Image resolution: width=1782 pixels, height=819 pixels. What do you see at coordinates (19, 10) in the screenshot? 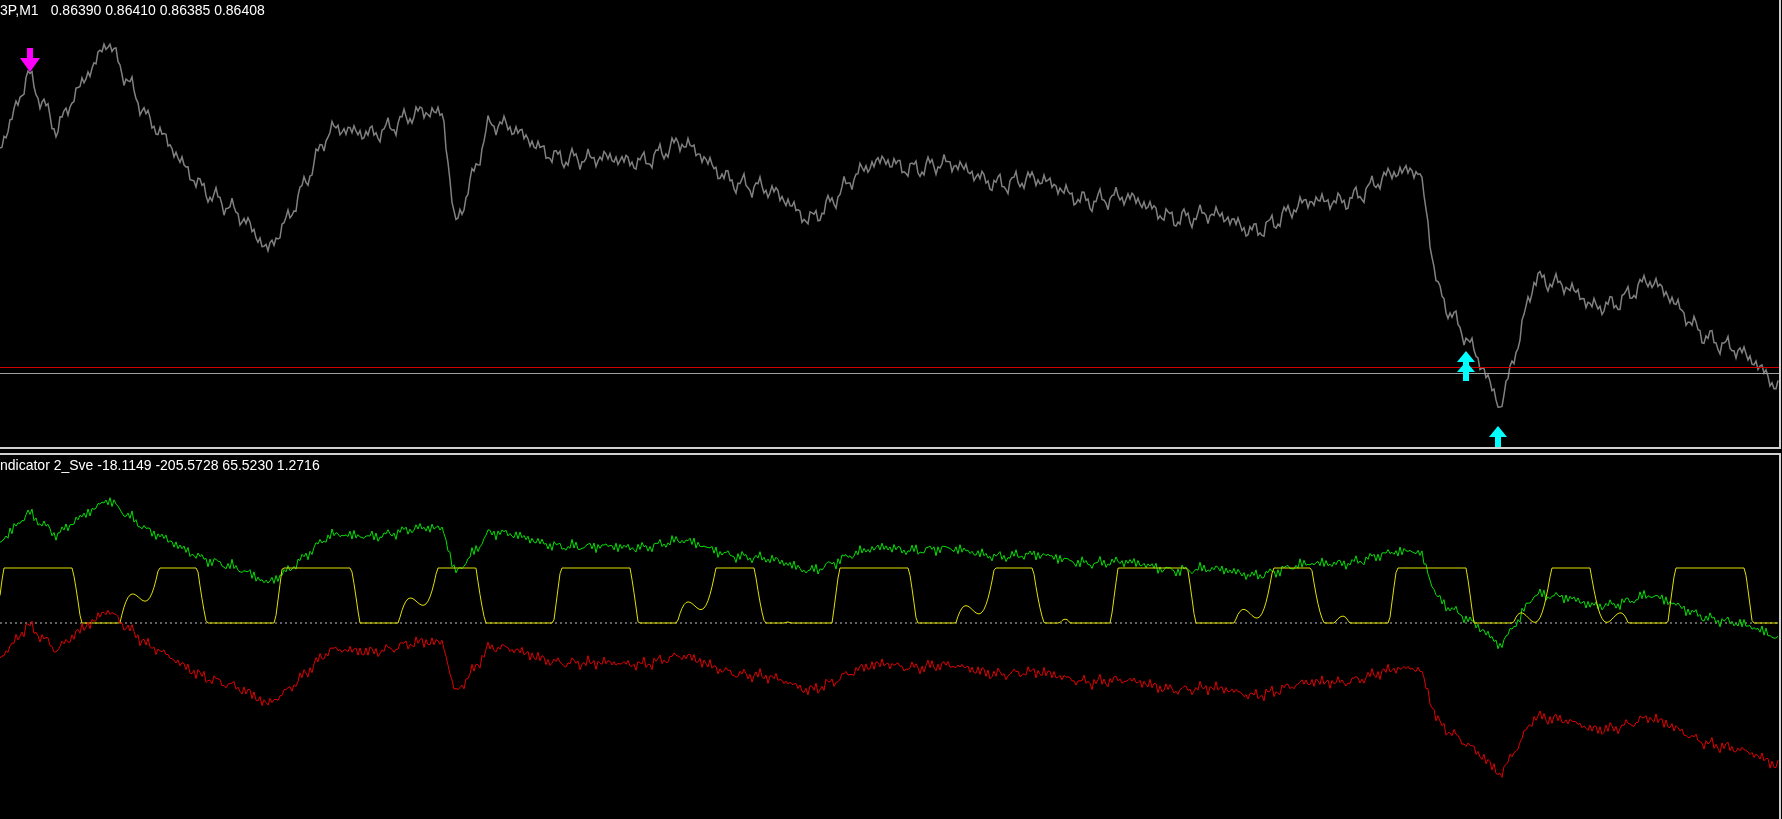
I see `chart-symbol: 3P,M1` at bounding box center [19, 10].